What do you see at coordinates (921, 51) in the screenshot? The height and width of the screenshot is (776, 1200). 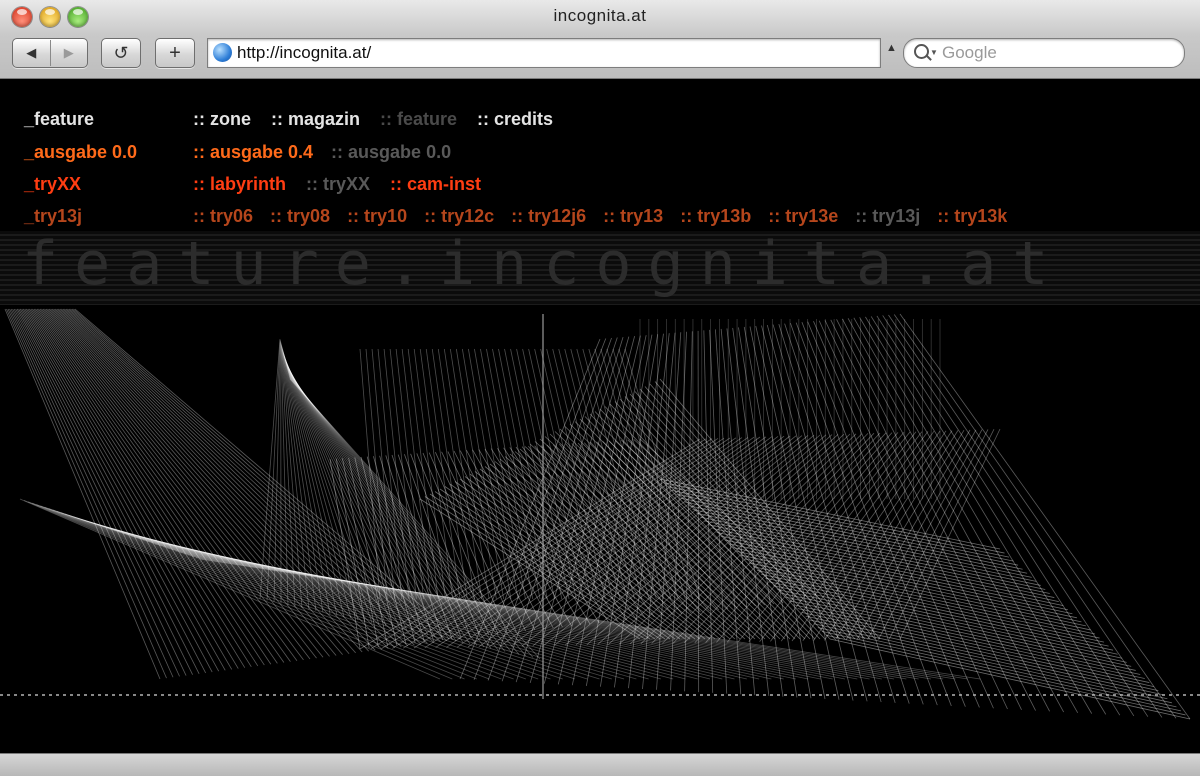 I see `search-icon` at bounding box center [921, 51].